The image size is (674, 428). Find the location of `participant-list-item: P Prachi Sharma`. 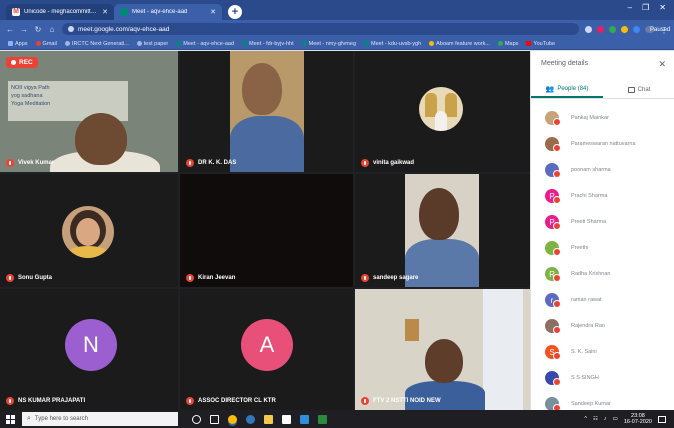

participant-list-item: P Prachi Sharma is located at coordinates (602, 196).